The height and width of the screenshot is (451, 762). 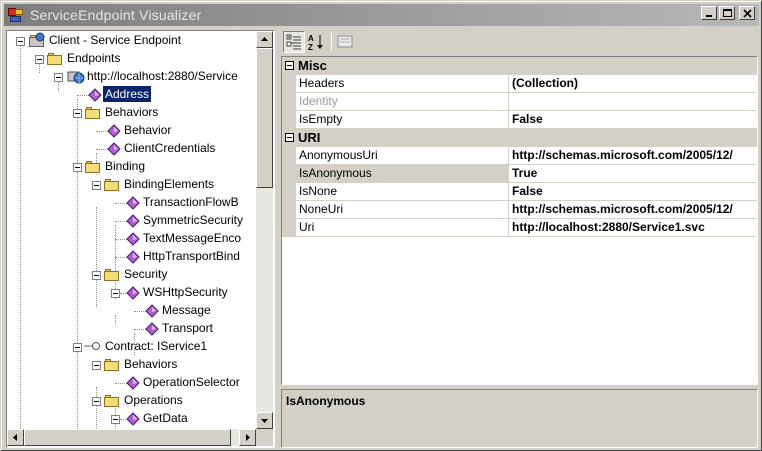 I want to click on close-button, so click(x=747, y=13).